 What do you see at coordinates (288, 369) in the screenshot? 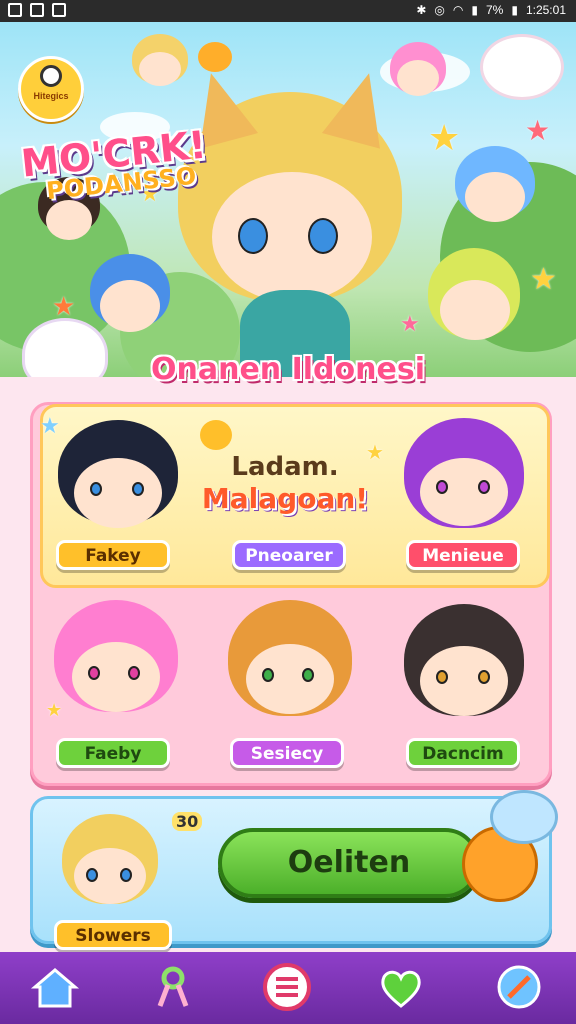
I see `section-title: Onanen Ildonesi` at bounding box center [288, 369].